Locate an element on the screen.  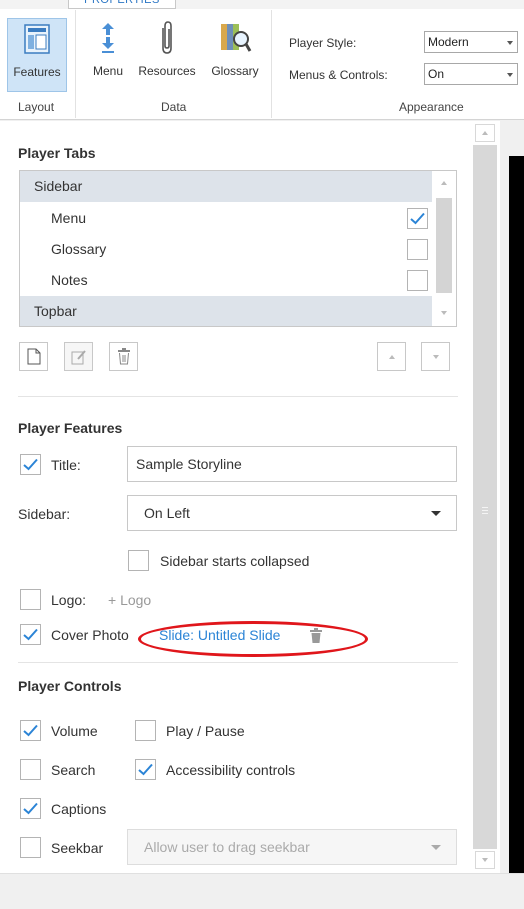
scroll-up-icon is located at coordinates (444, 183).